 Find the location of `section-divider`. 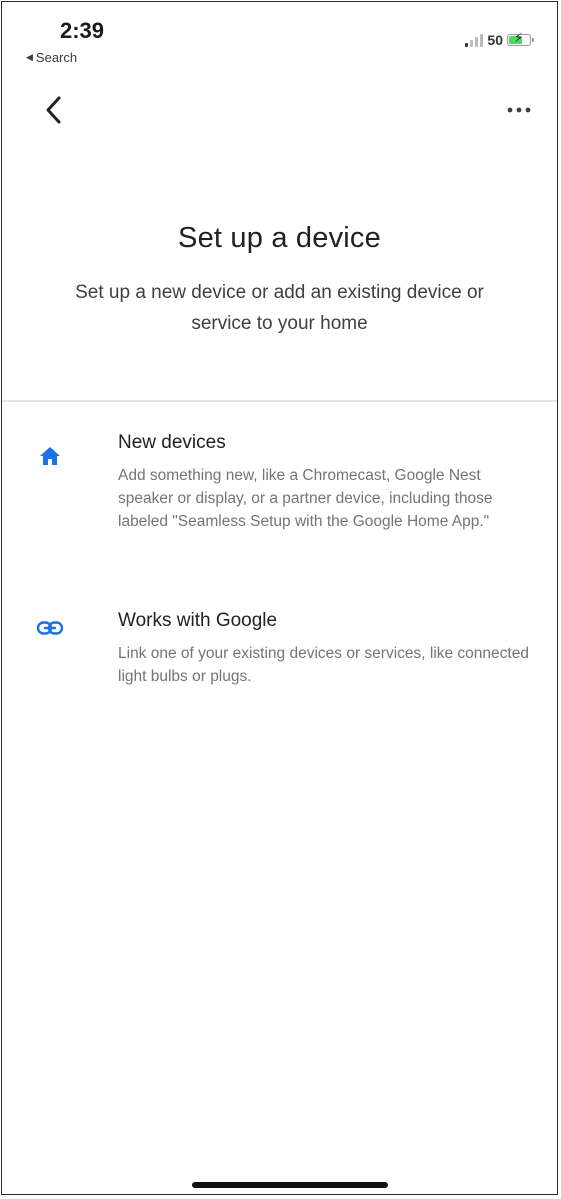

section-divider is located at coordinates (279, 401).